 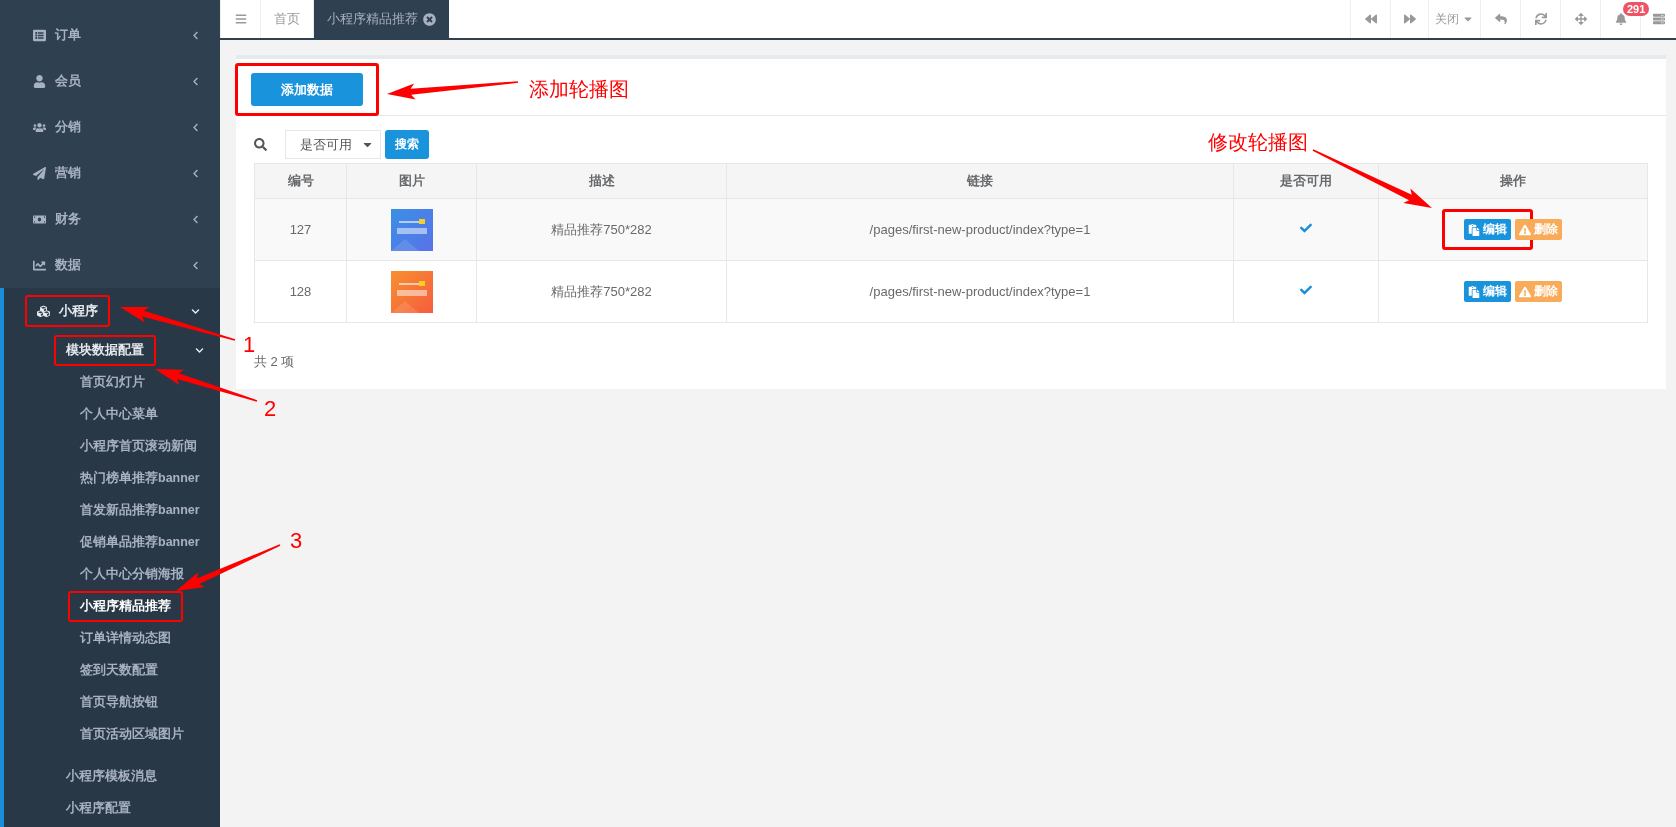 What do you see at coordinates (112, 542) in the screenshot?
I see `sidebar-item: 促销单品推荐banner` at bounding box center [112, 542].